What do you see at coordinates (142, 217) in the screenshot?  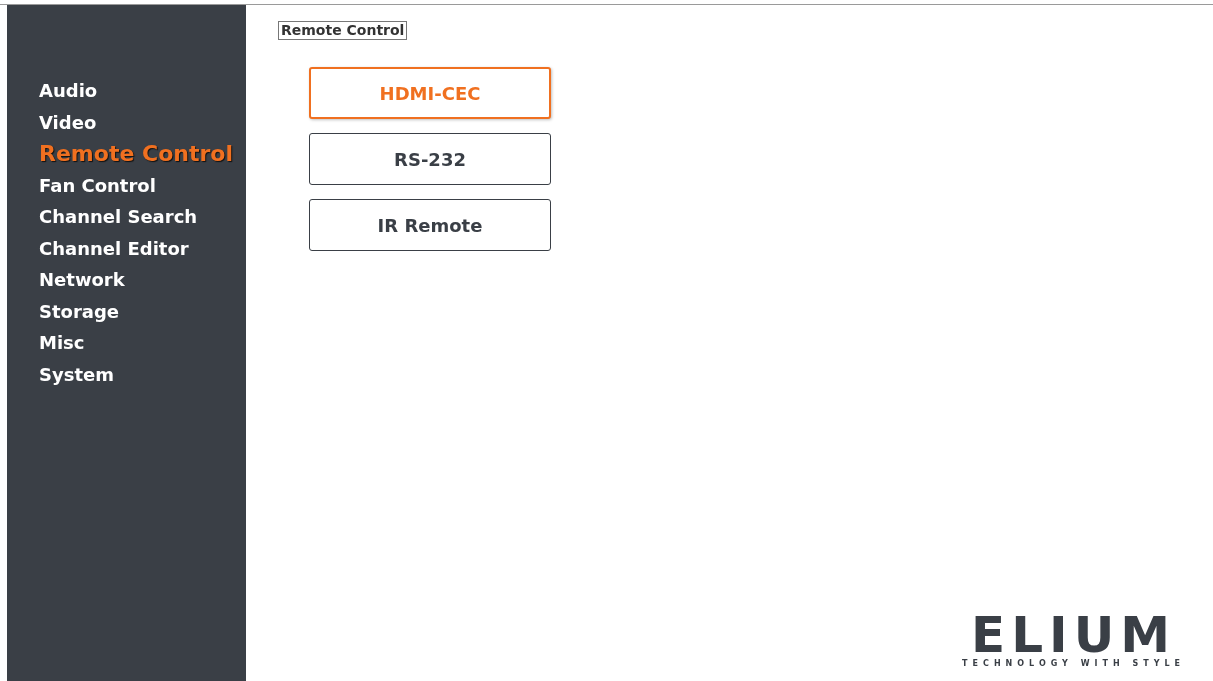 I see `sidebar-item: Channel Search` at bounding box center [142, 217].